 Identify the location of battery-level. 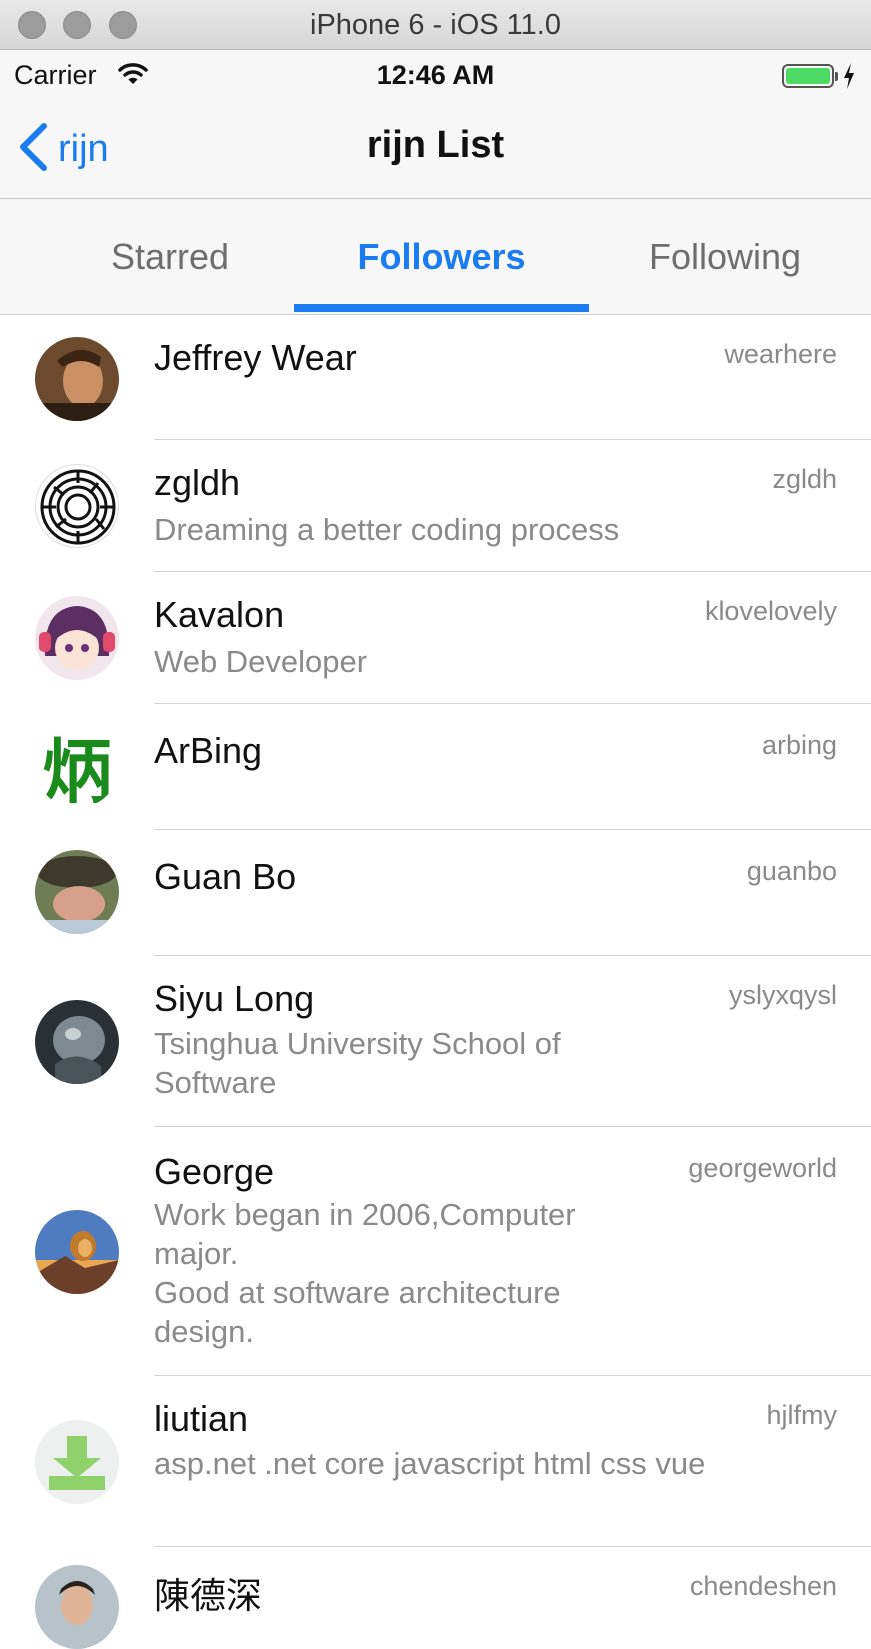
(808, 76).